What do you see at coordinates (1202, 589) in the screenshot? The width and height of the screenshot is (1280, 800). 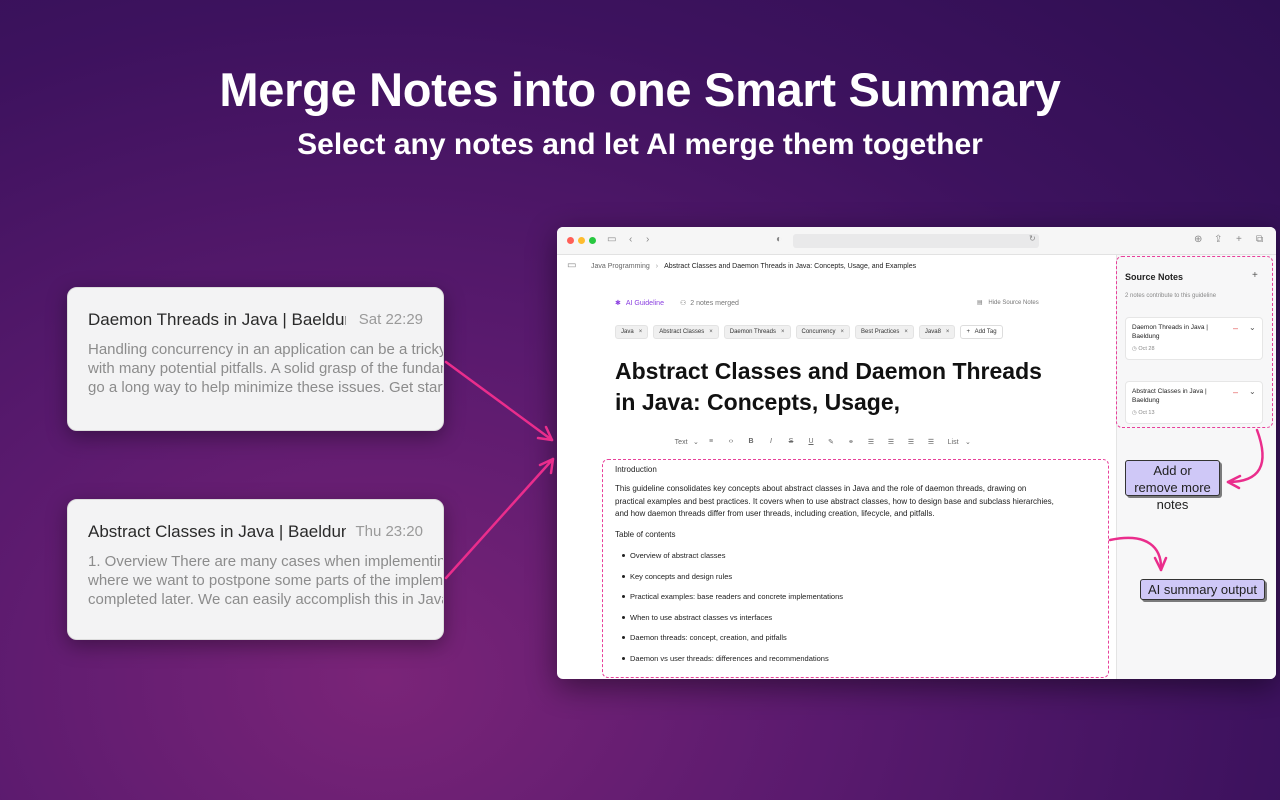 I see `summary-output-callout: AI summary output` at bounding box center [1202, 589].